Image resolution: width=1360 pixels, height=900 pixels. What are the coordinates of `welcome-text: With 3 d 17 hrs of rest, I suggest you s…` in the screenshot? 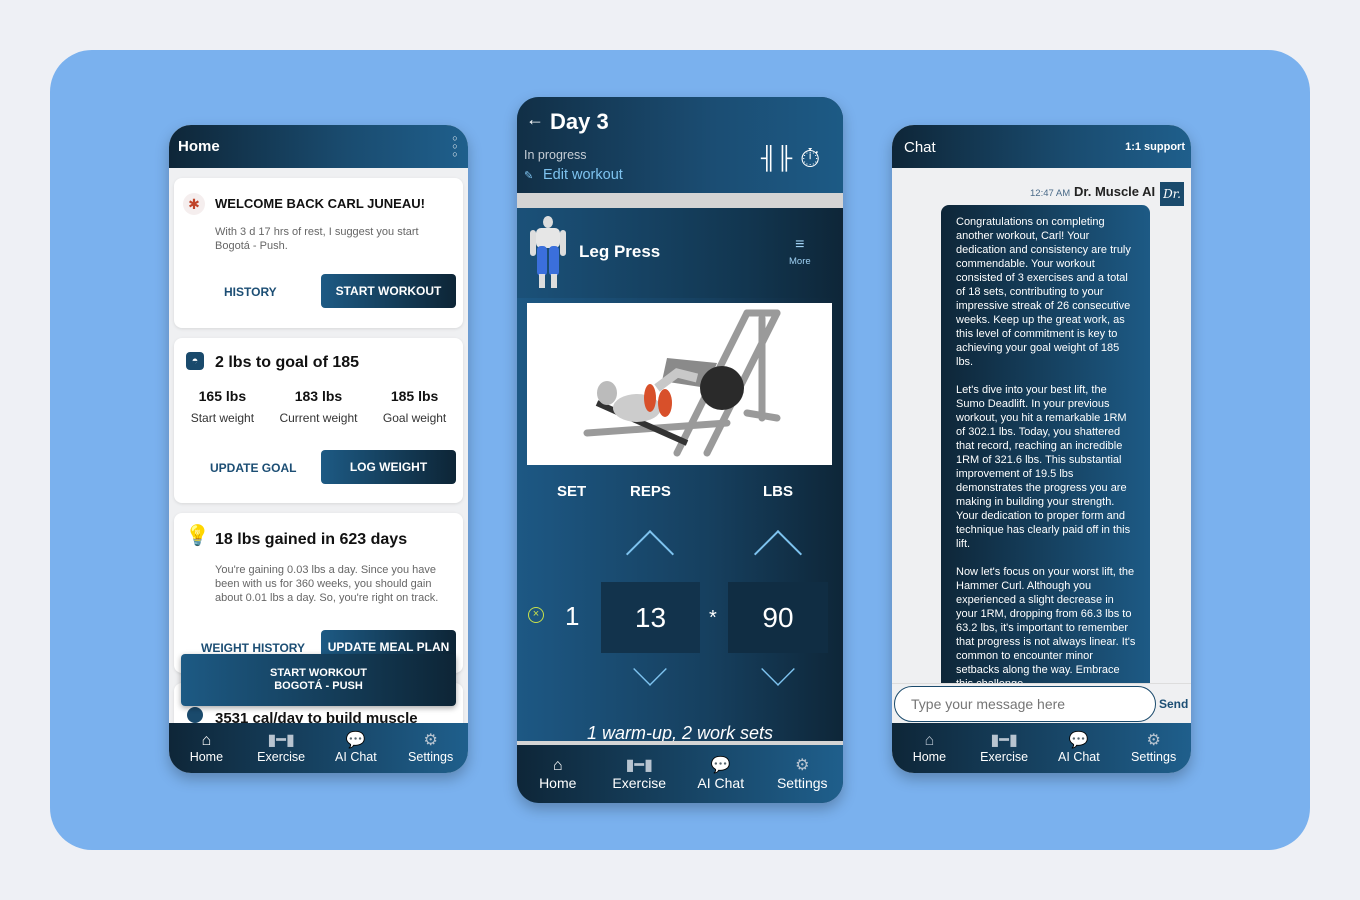 It's located at (317, 239).